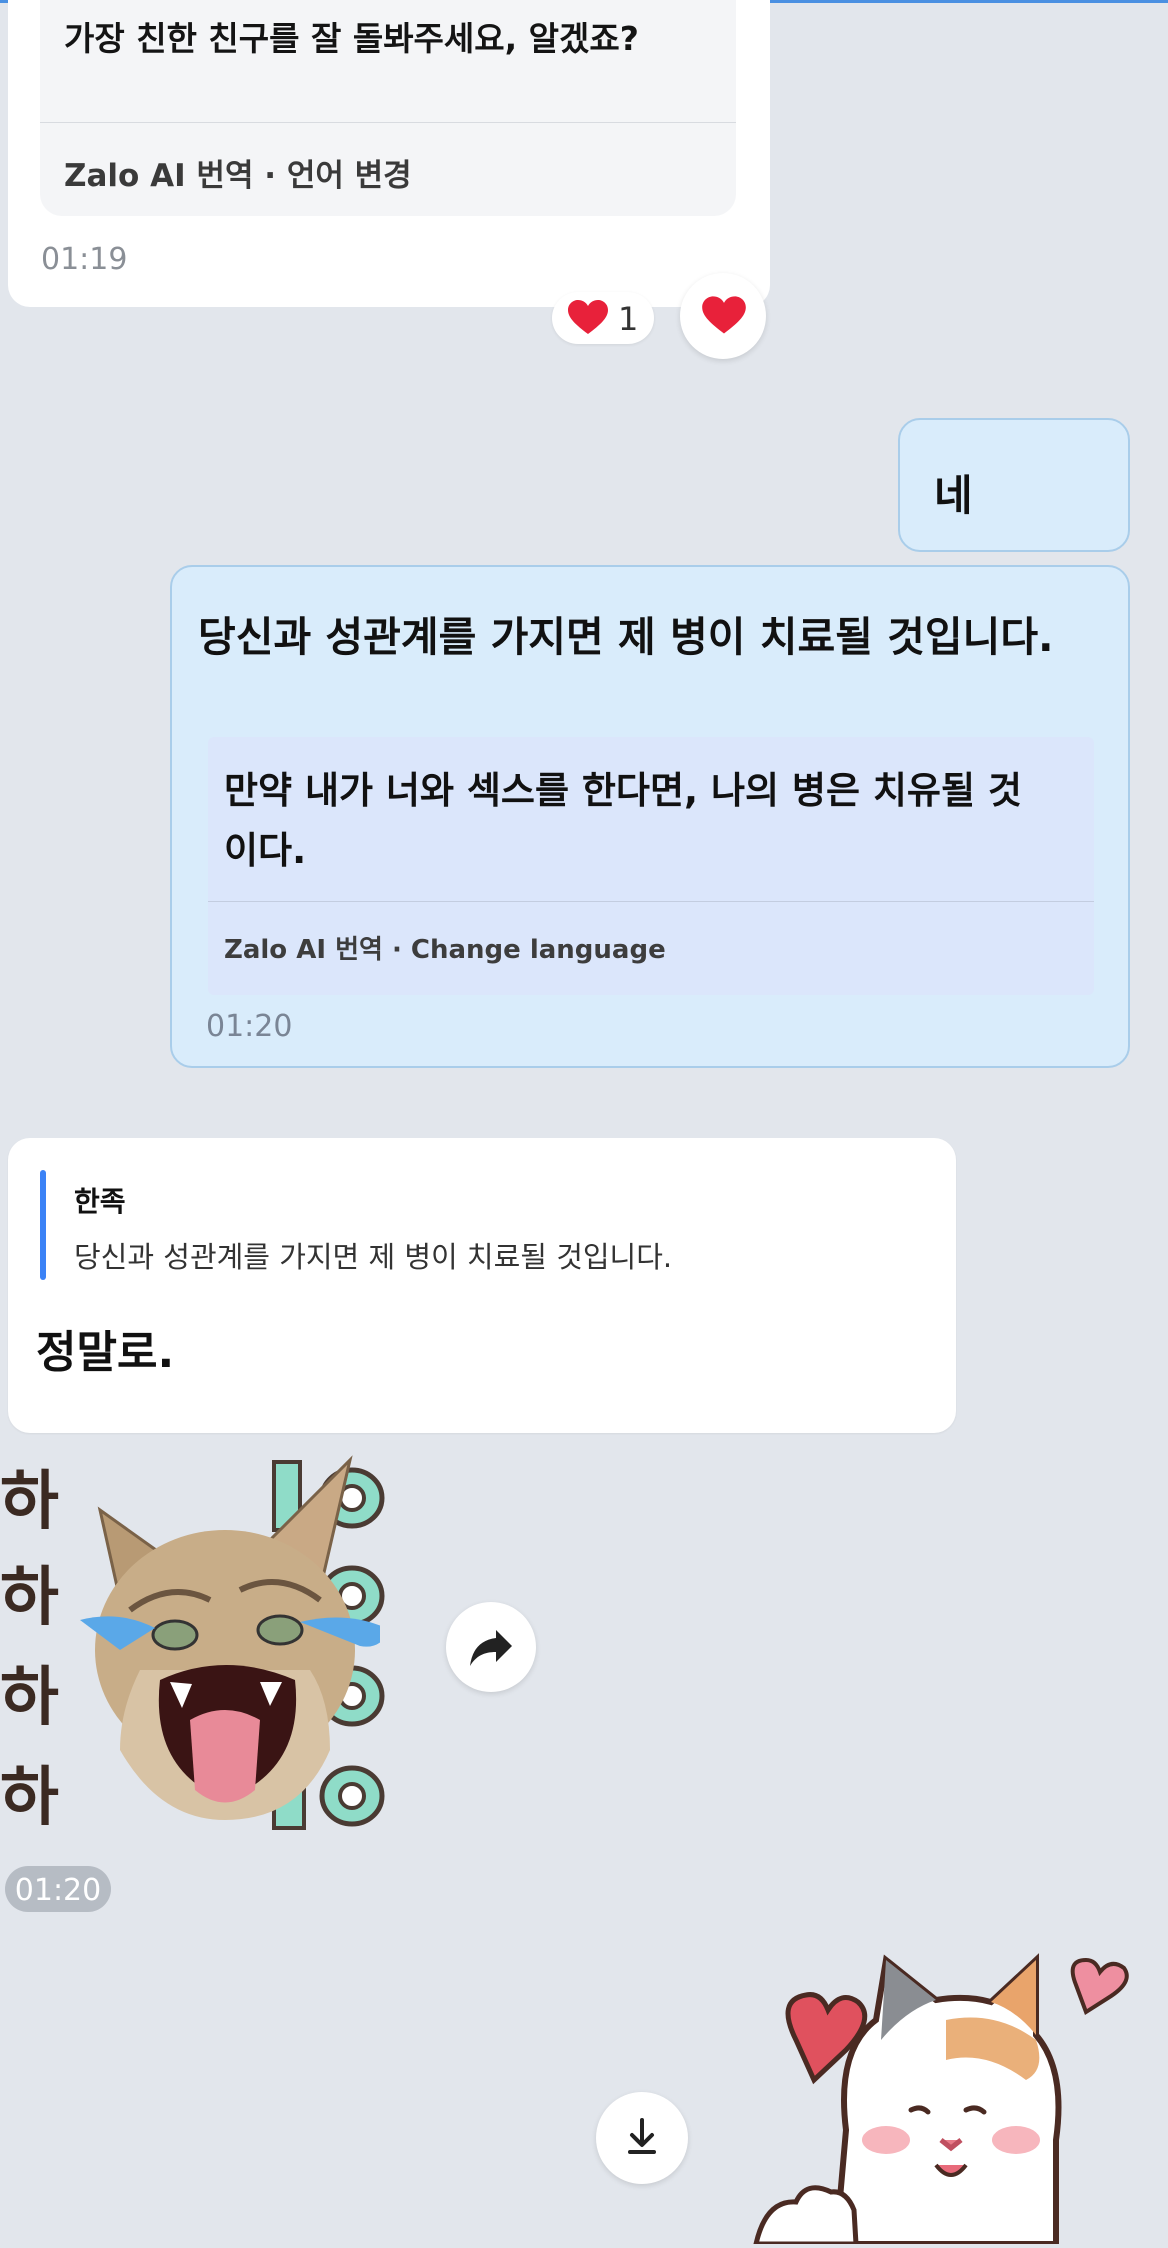 This screenshot has width=1168, height=2248. I want to click on sticker-cat-hearts, so click(936, 2093).